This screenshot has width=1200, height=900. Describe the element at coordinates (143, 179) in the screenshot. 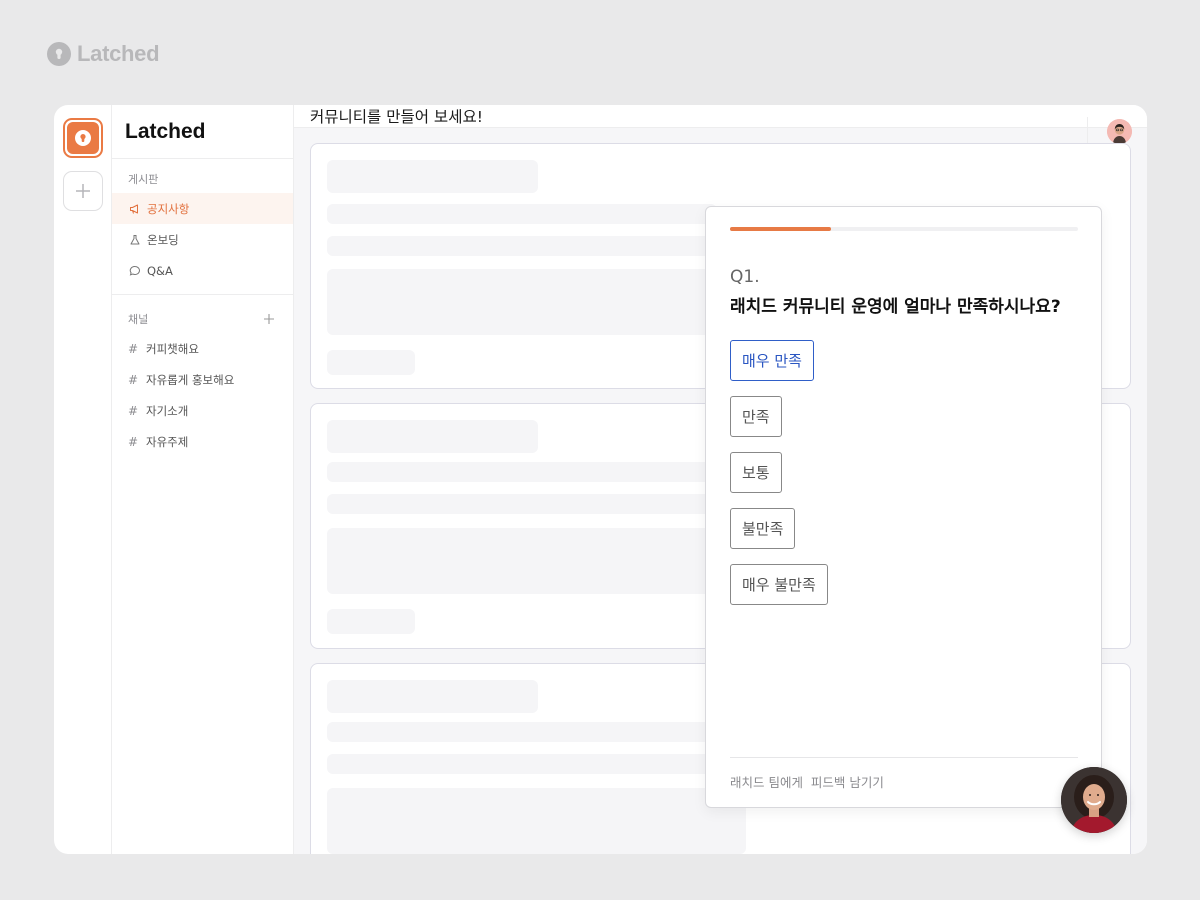

I see `board-section-text: 게시판` at that location.